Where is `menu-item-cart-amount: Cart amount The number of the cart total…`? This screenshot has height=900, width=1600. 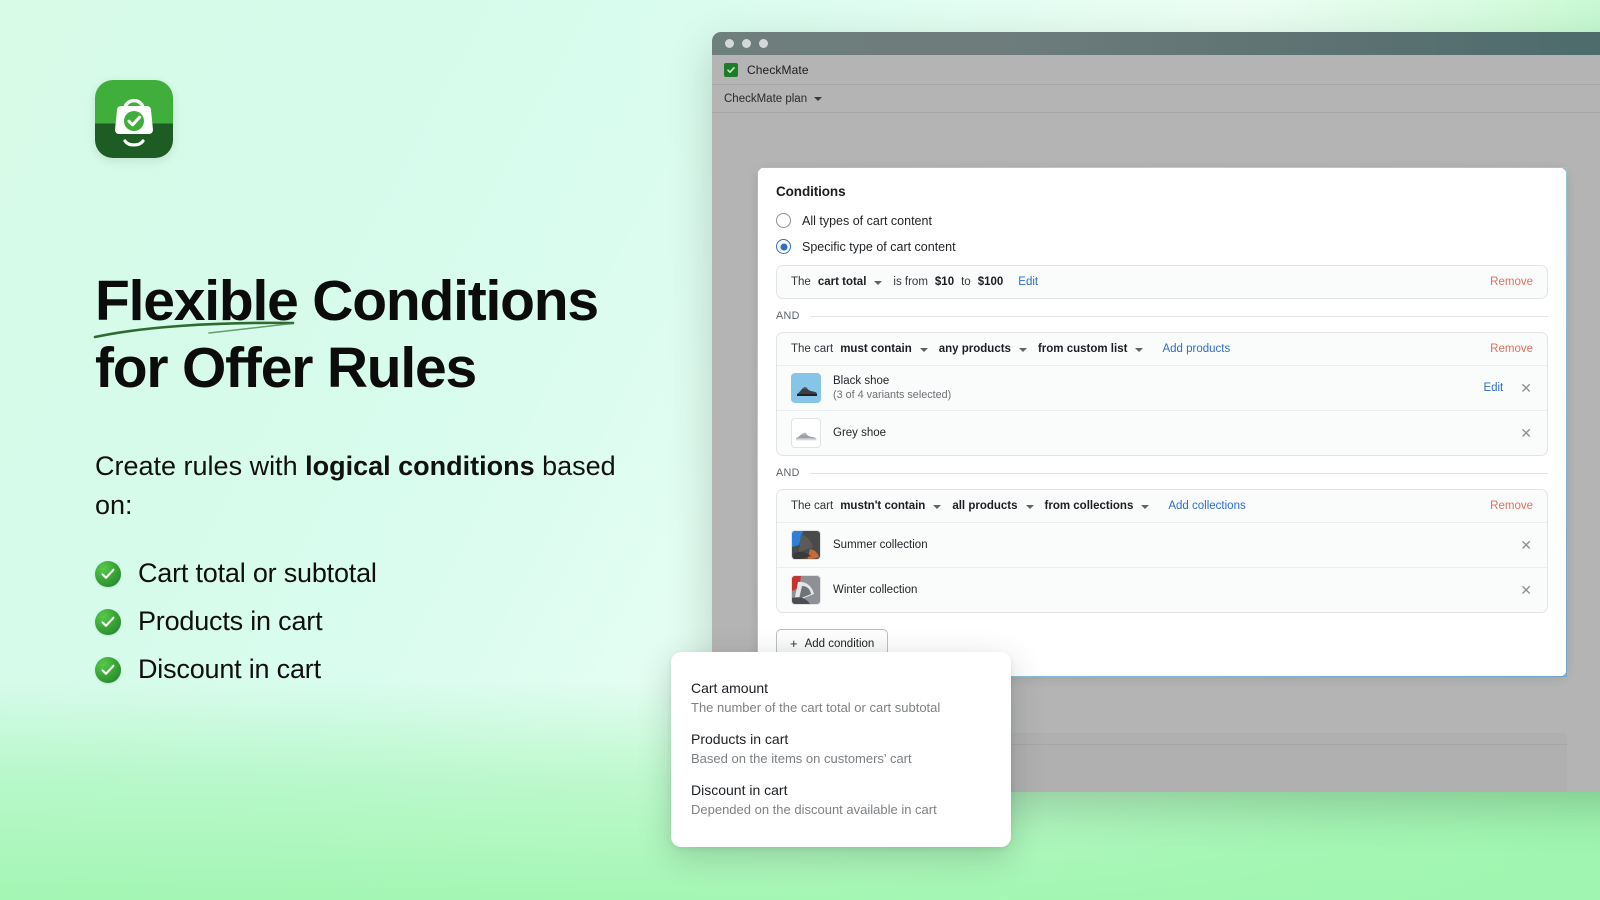
menu-item-cart-amount: Cart amount The number of the cart total… is located at coordinates (841, 697).